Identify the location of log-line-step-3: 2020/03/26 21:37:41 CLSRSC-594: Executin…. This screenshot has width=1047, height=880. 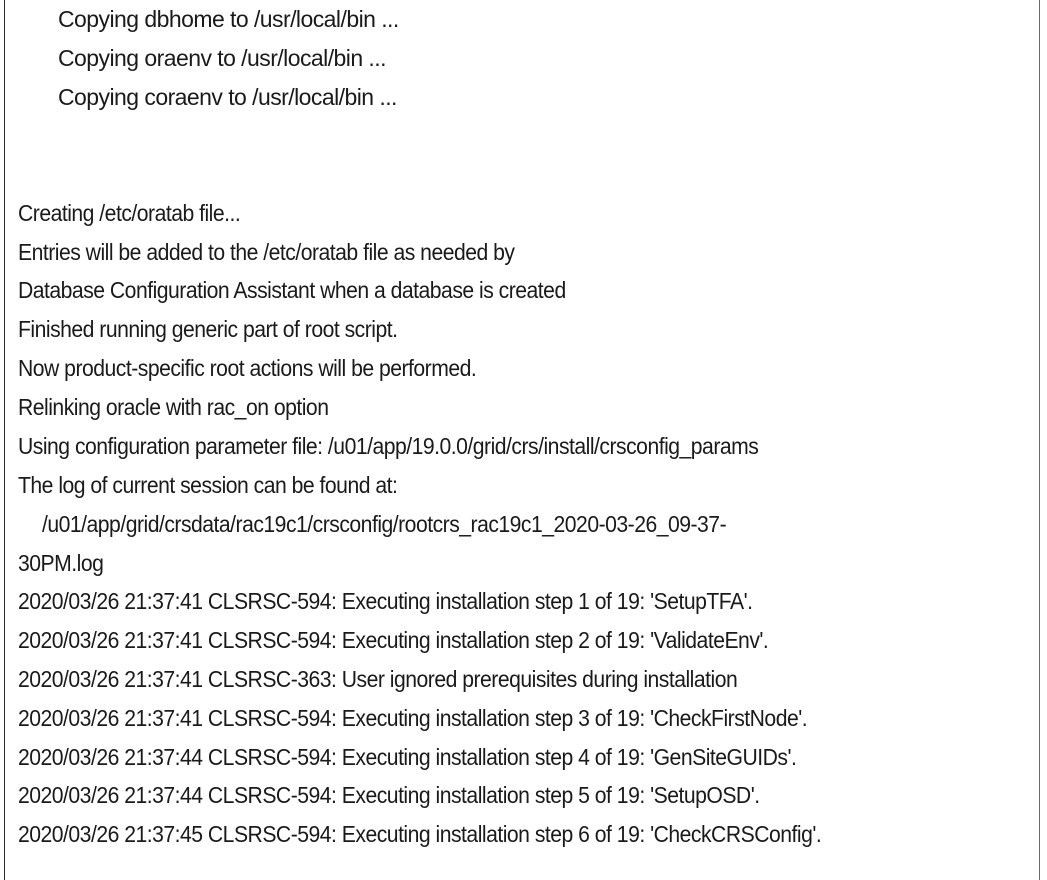
(413, 718).